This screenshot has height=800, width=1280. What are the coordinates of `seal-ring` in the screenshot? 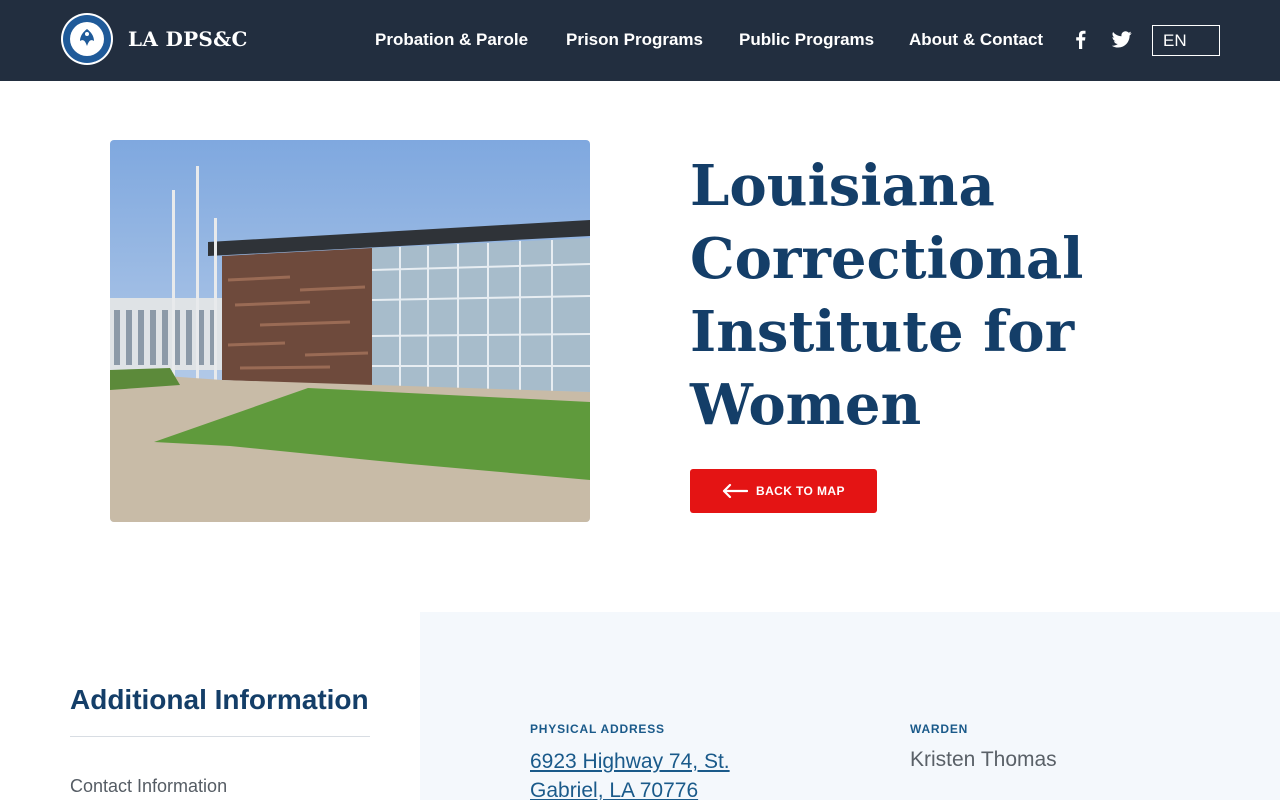 It's located at (87, 39).